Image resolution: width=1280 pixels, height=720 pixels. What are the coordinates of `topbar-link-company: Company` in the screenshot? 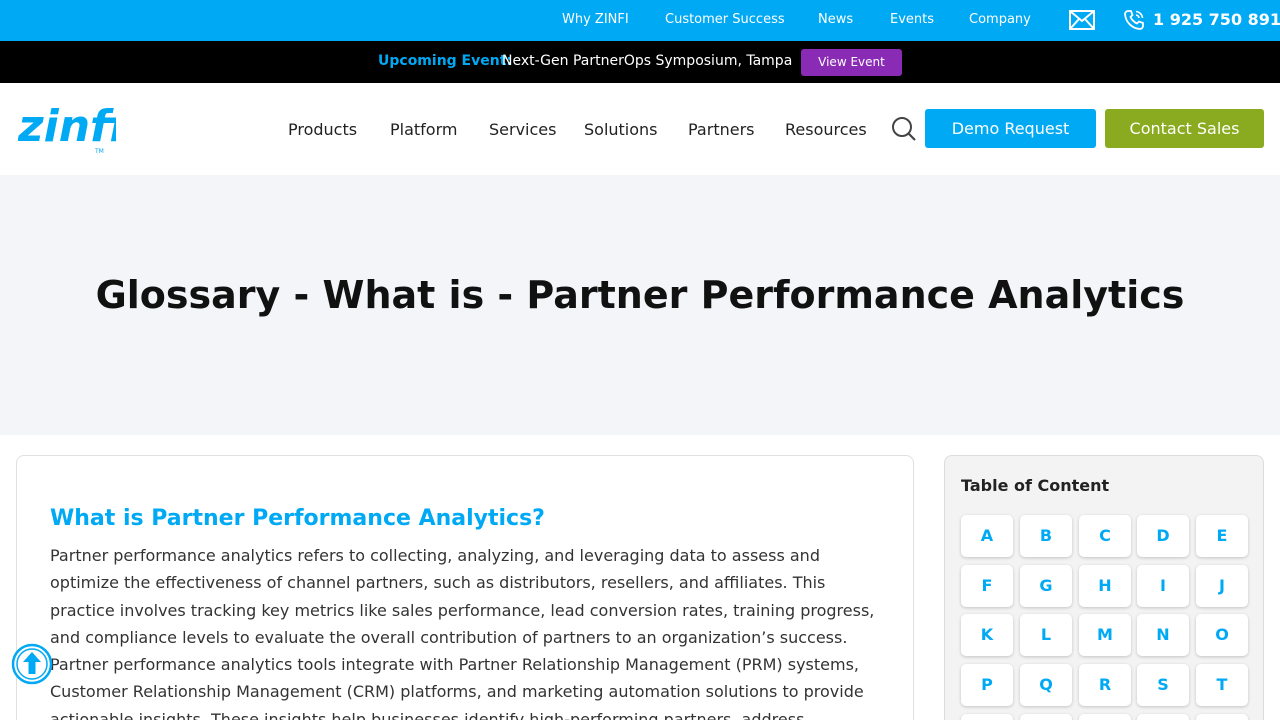 It's located at (1000, 19).